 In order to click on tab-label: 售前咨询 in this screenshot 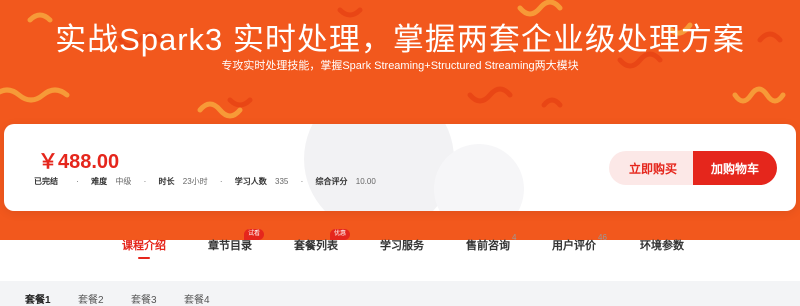, I will do `click(488, 246)`.